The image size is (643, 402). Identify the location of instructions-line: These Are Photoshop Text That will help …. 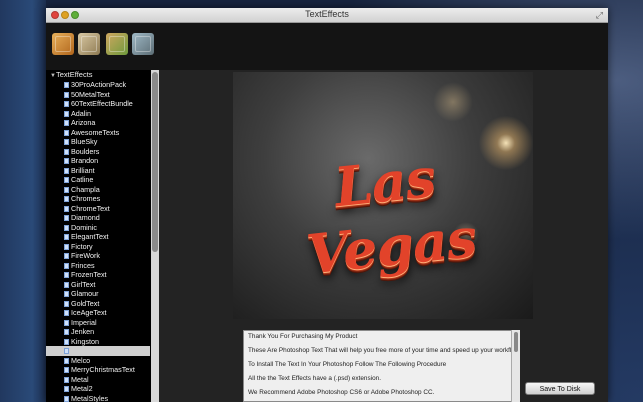
(384, 350).